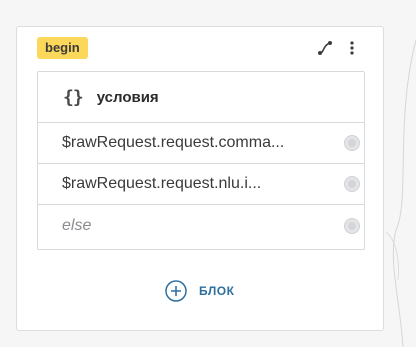 This screenshot has height=347, width=416. I want to click on plus-circle-icon, so click(176, 291).